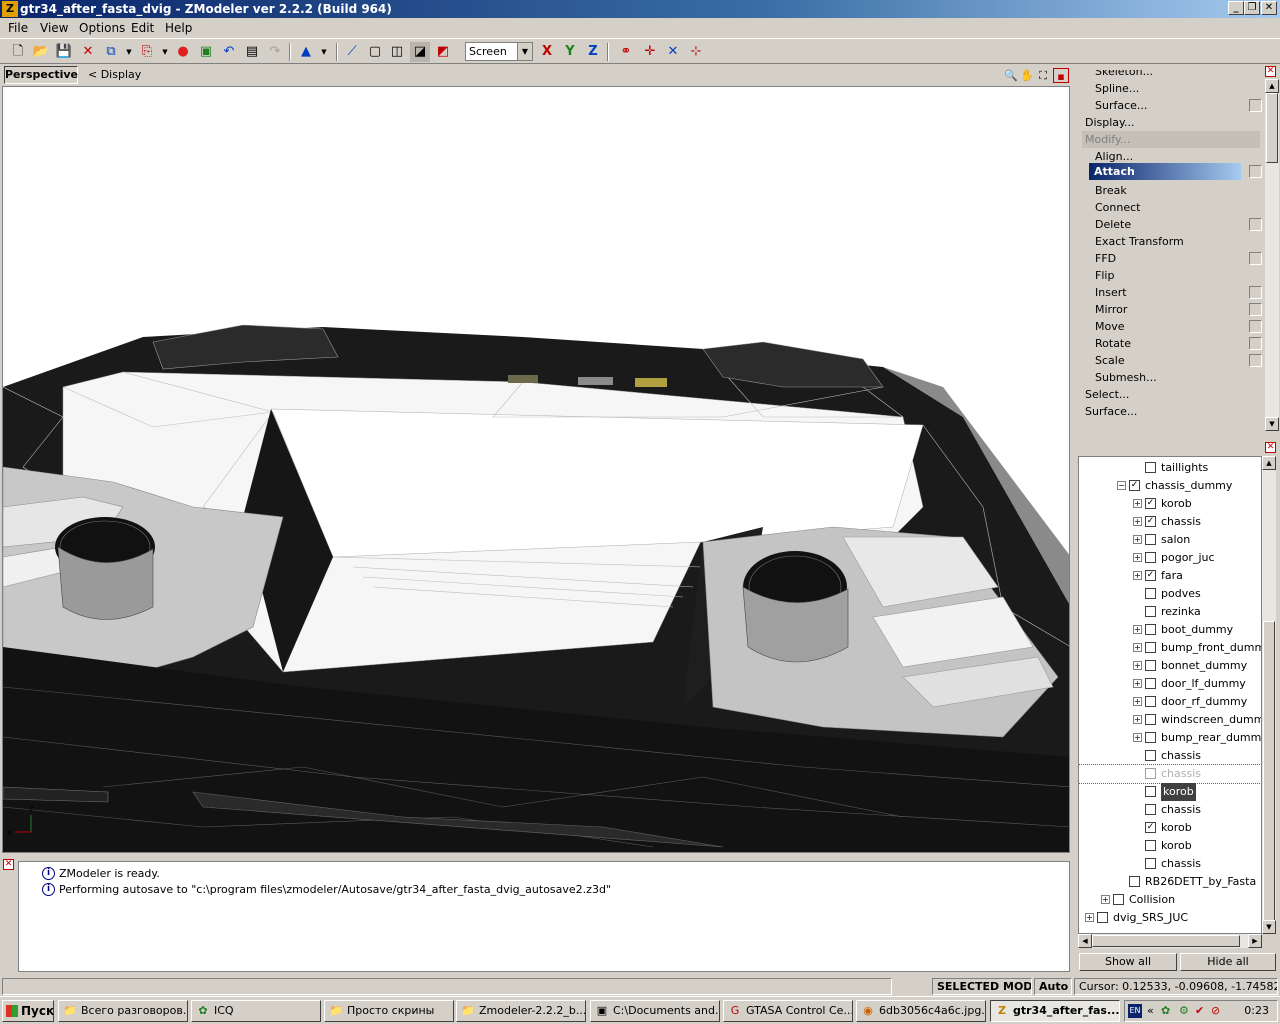 This screenshot has height=1024, width=1280. What do you see at coordinates (1170, 882) in the screenshot?
I see `tree-node: RB26DETT_by_Fasta` at bounding box center [1170, 882].